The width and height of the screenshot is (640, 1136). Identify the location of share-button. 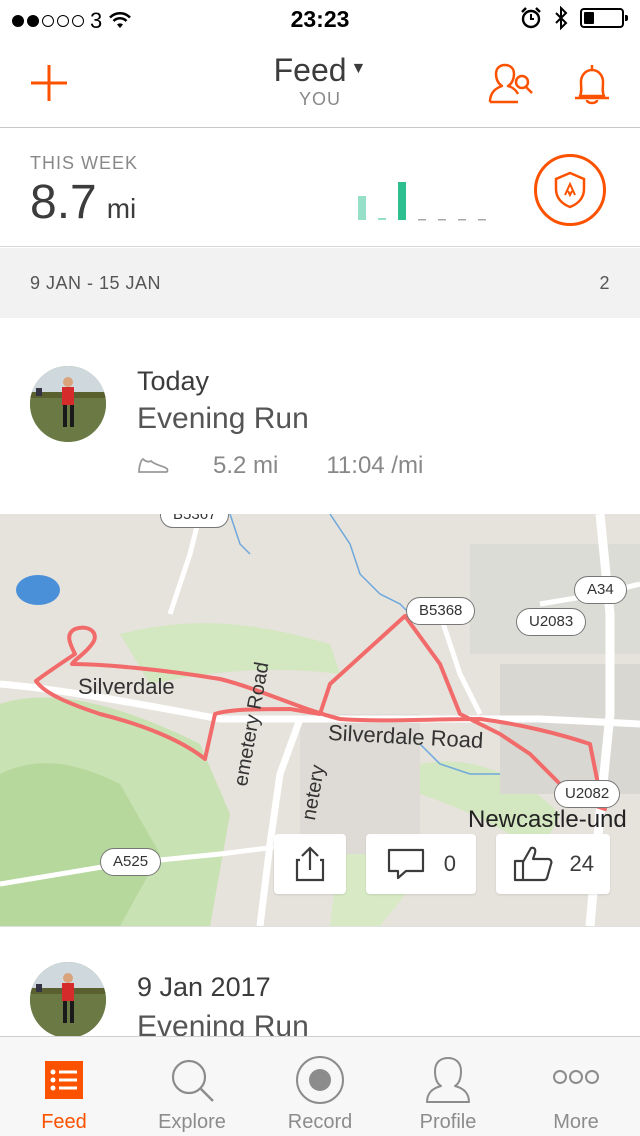
(310, 864).